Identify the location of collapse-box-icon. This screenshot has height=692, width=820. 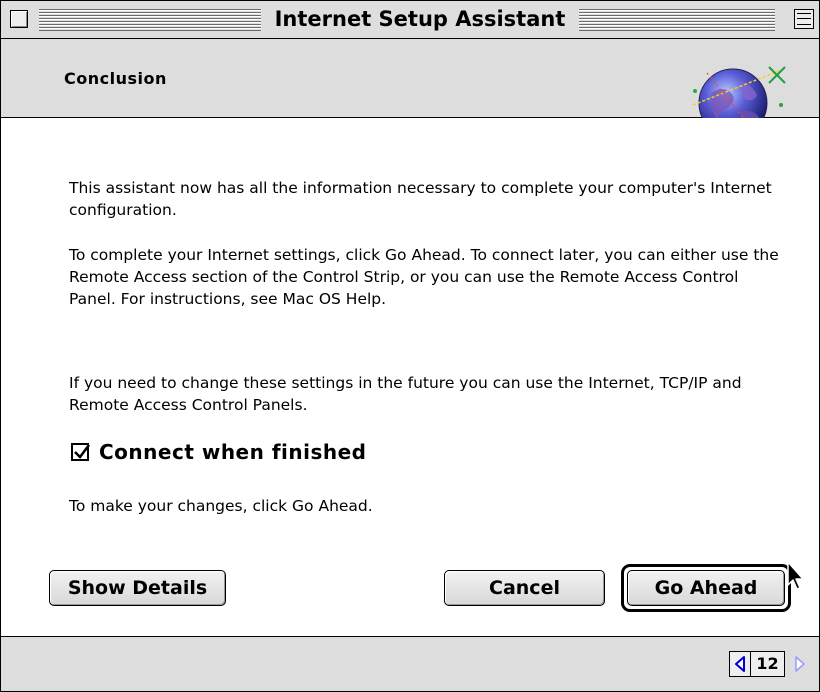
(804, 19).